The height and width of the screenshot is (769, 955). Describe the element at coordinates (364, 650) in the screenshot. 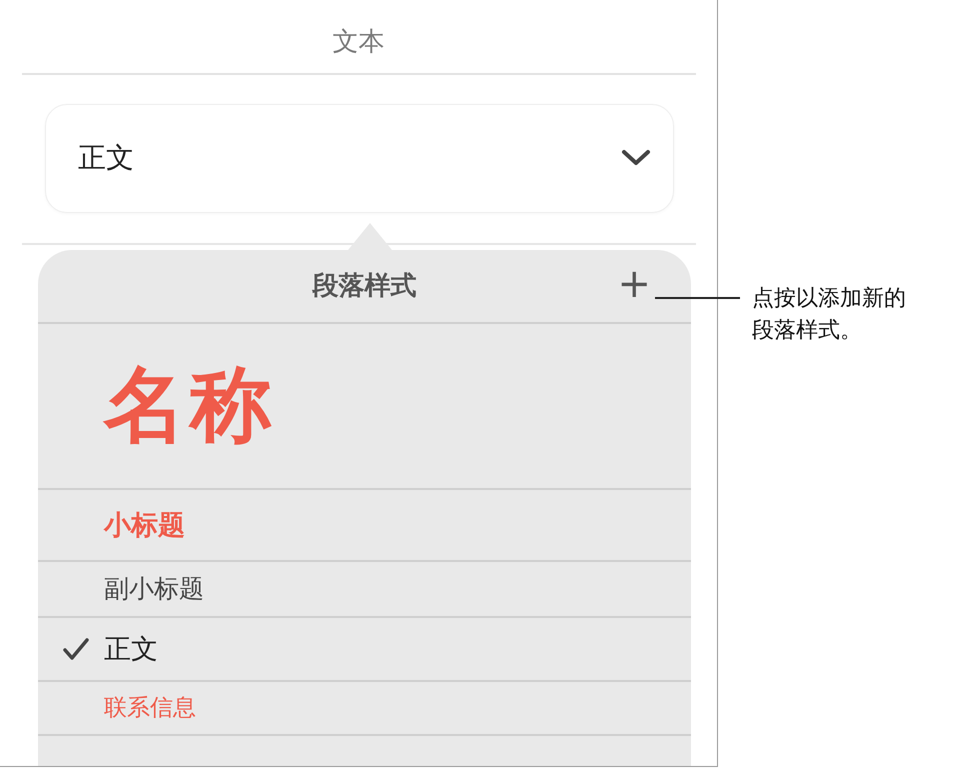

I see `style-item: 正文` at that location.